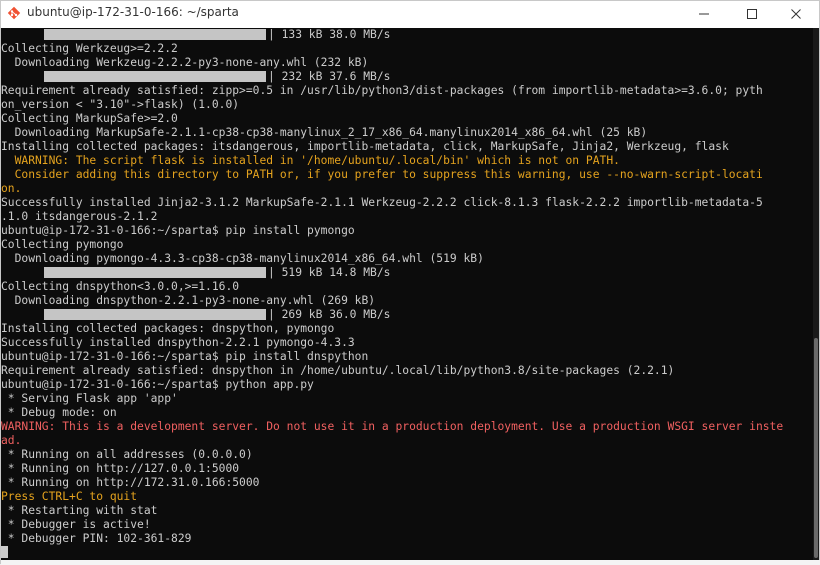 This screenshot has height=565, width=820. Describe the element at coordinates (392, 525) in the screenshot. I see `terminal-line: * Debugger is active!` at that location.